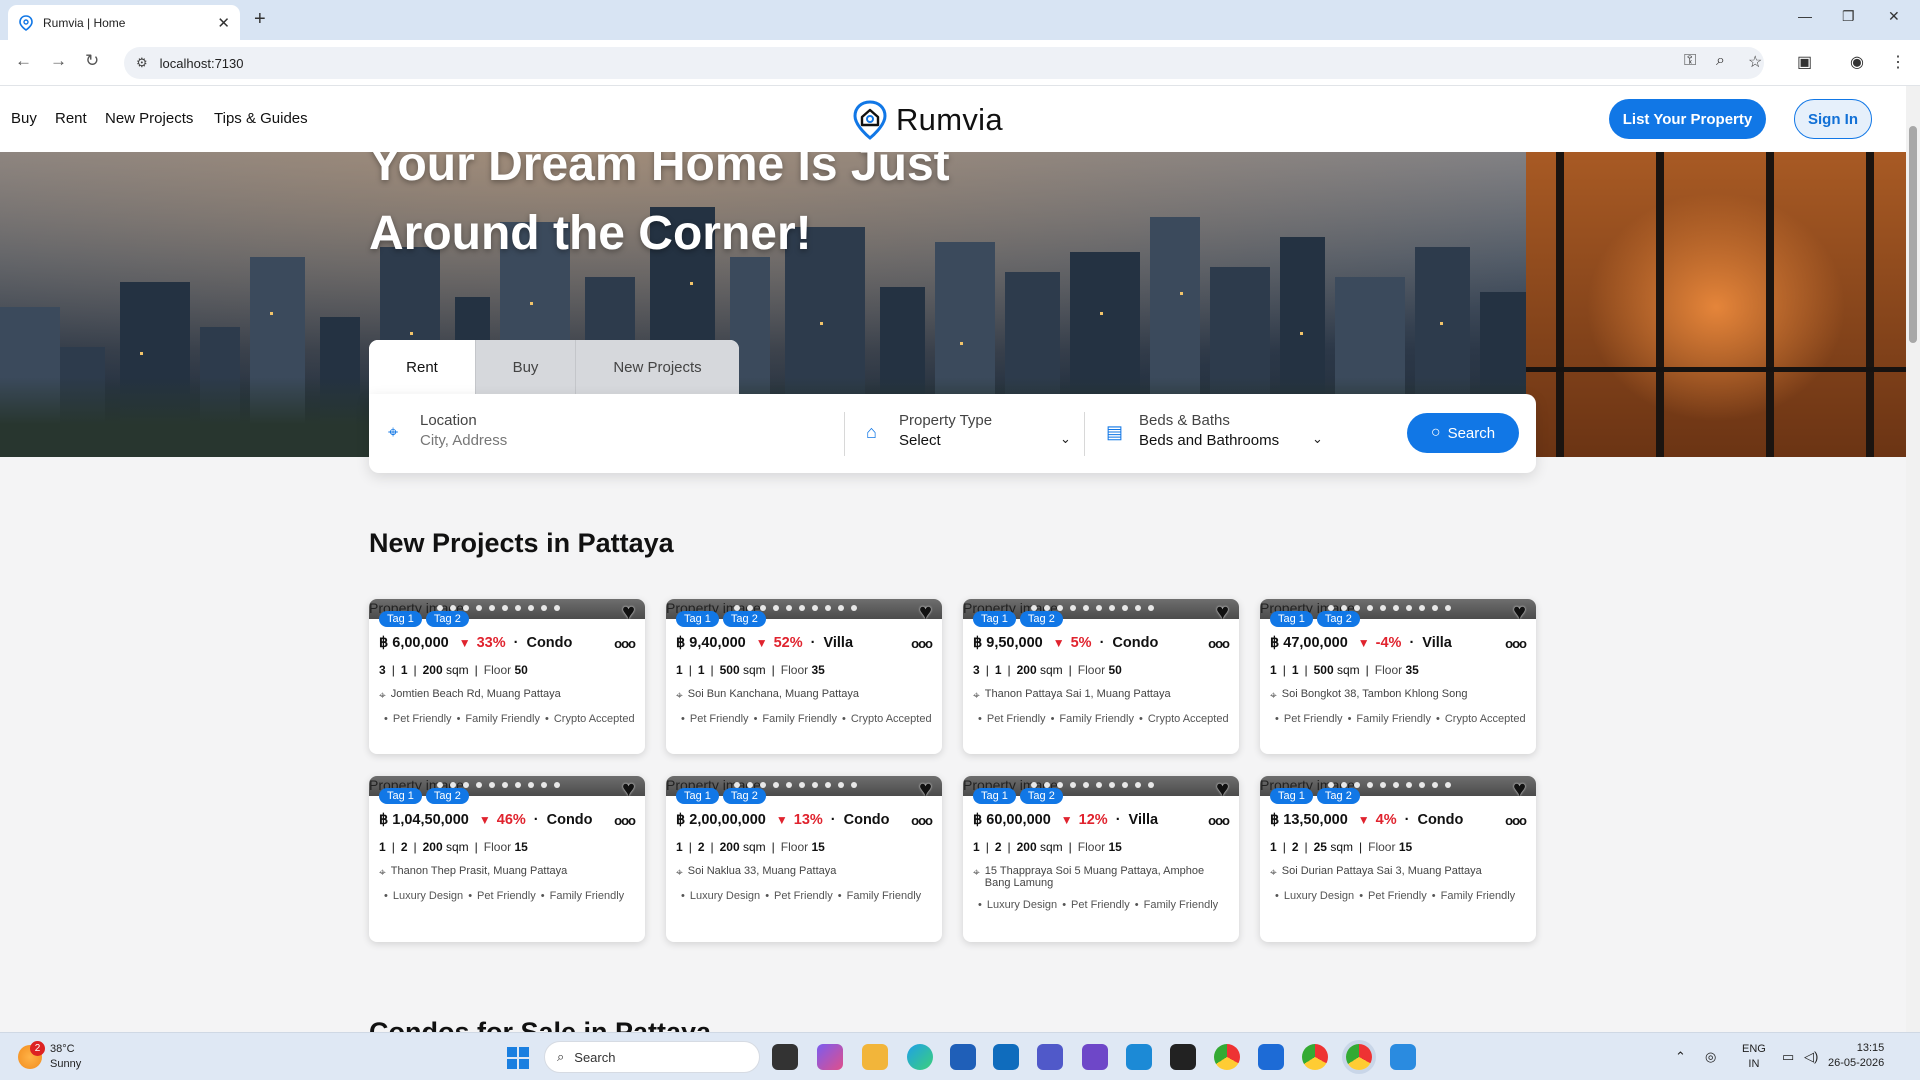 The height and width of the screenshot is (1080, 1920). I want to click on browser-tab: Rumvia | Home ✕, so click(124, 22).